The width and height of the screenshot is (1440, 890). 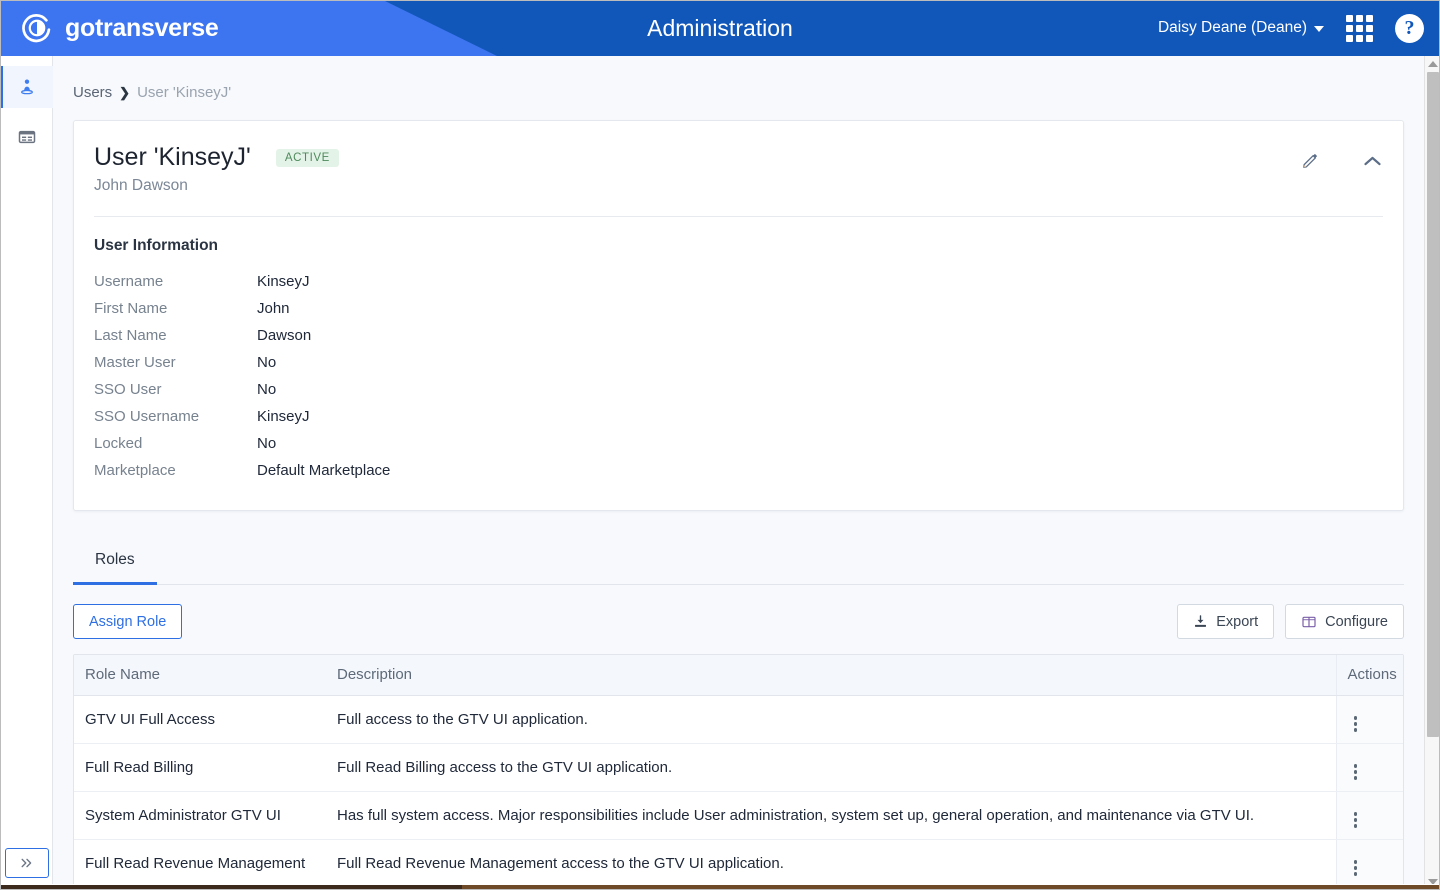 I want to click on vertical-scrollbar-thumb, so click(x=1433, y=404).